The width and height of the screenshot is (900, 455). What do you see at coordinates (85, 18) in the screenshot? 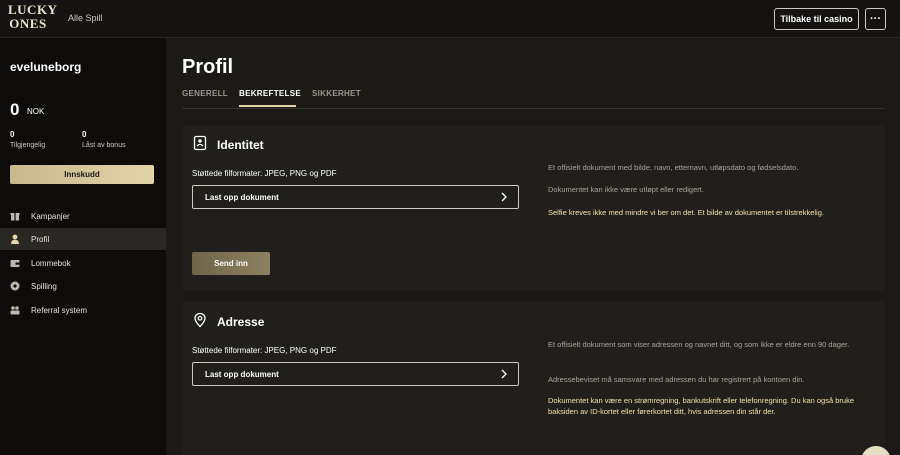
I see `nav-all-games-link: Alle Spill` at bounding box center [85, 18].